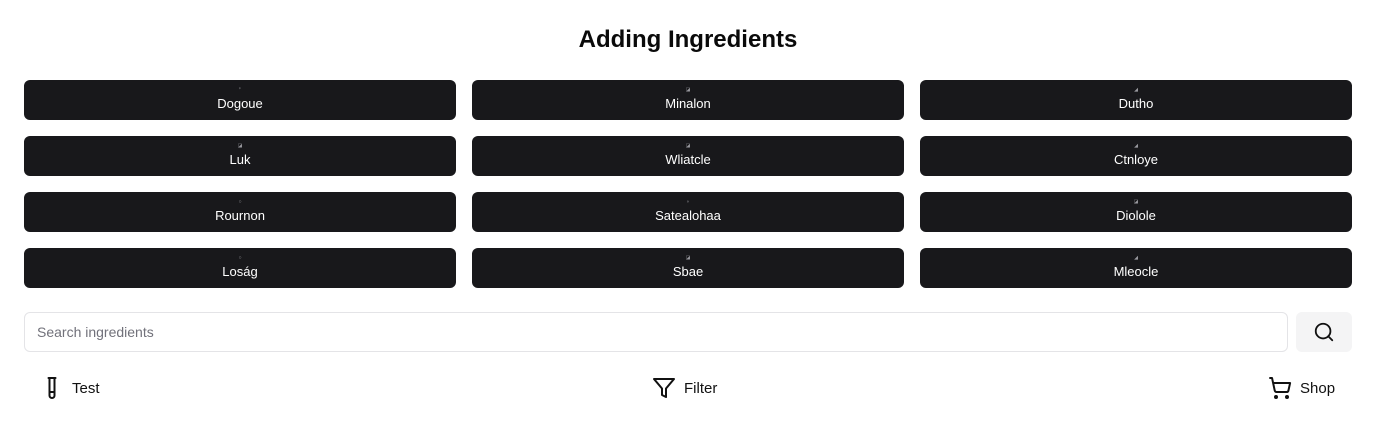 Image resolution: width=1376 pixels, height=432 pixels. I want to click on ingredient-thumbnail: ❜, so click(240, 90).